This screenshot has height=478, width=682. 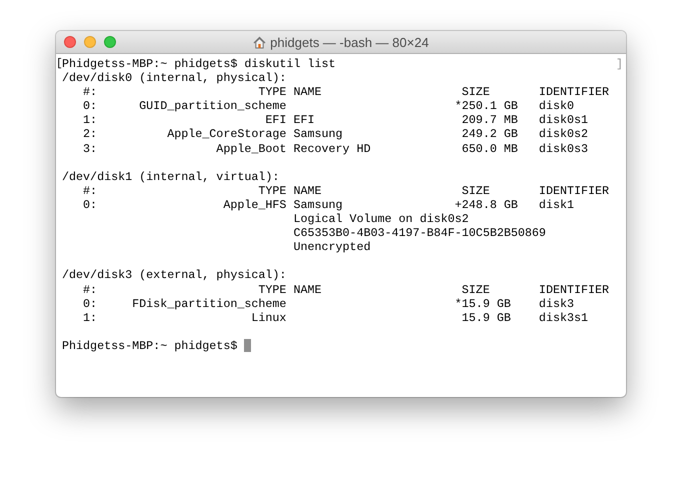 What do you see at coordinates (174, 275) in the screenshot?
I see `terminal-line: /dev/disk3 (external, physical):` at bounding box center [174, 275].